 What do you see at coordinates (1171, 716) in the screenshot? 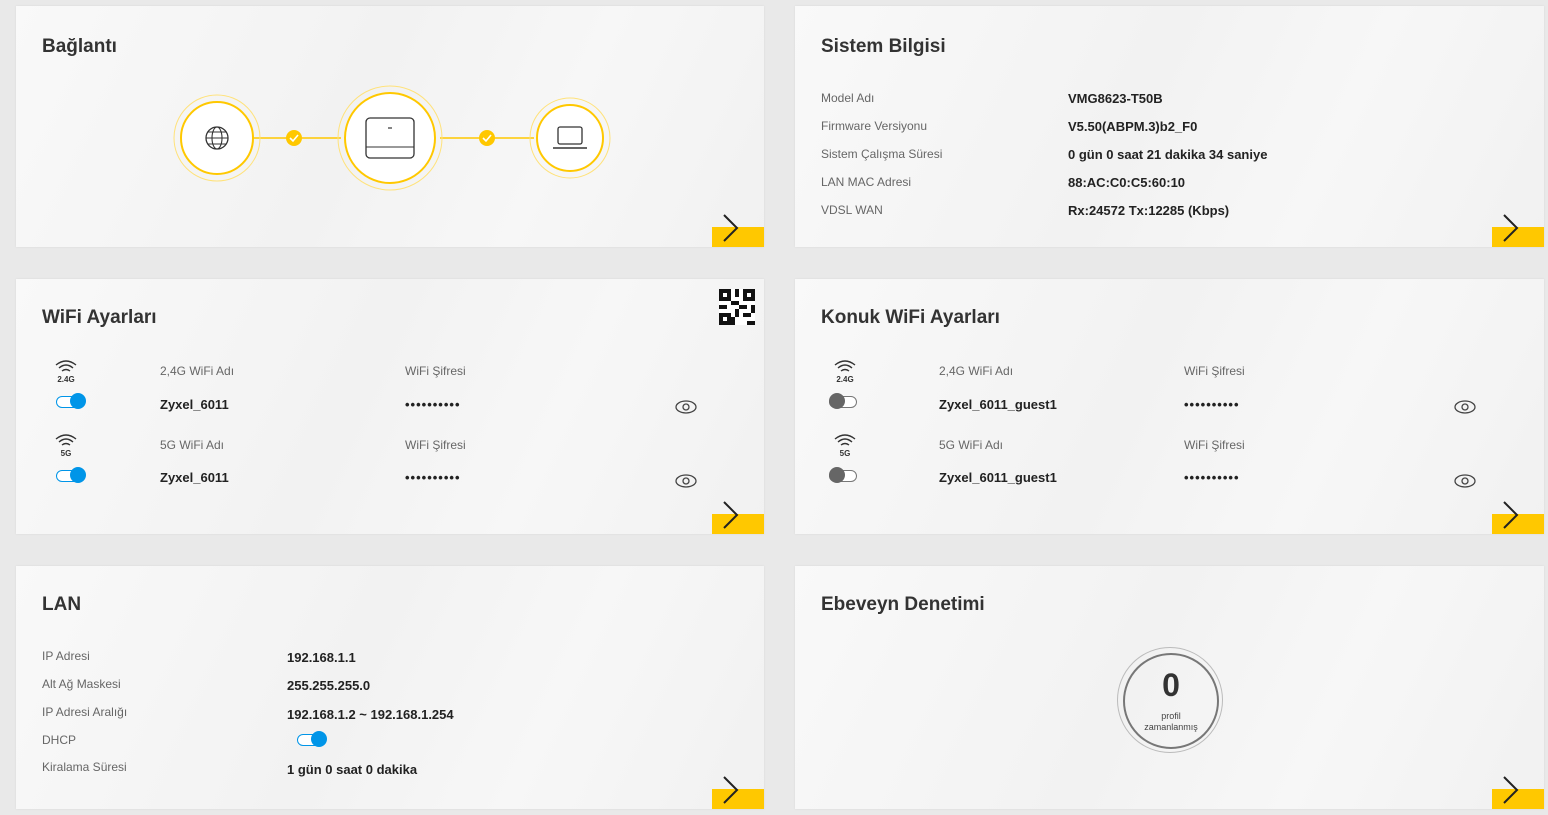
I see `schedule-caption-line1: profil` at bounding box center [1171, 716].